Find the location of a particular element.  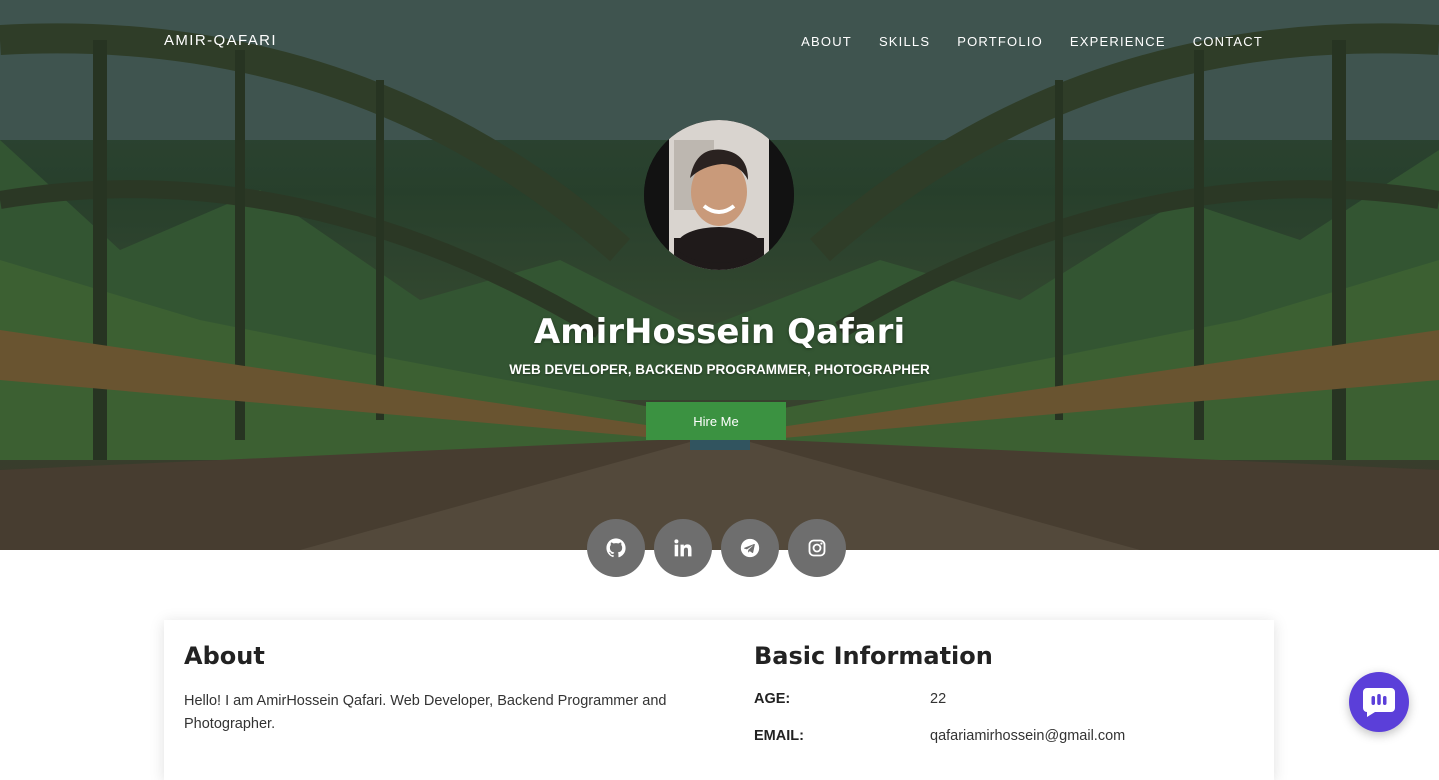

nav-item-skills: SKILLS is located at coordinates (904, 41).